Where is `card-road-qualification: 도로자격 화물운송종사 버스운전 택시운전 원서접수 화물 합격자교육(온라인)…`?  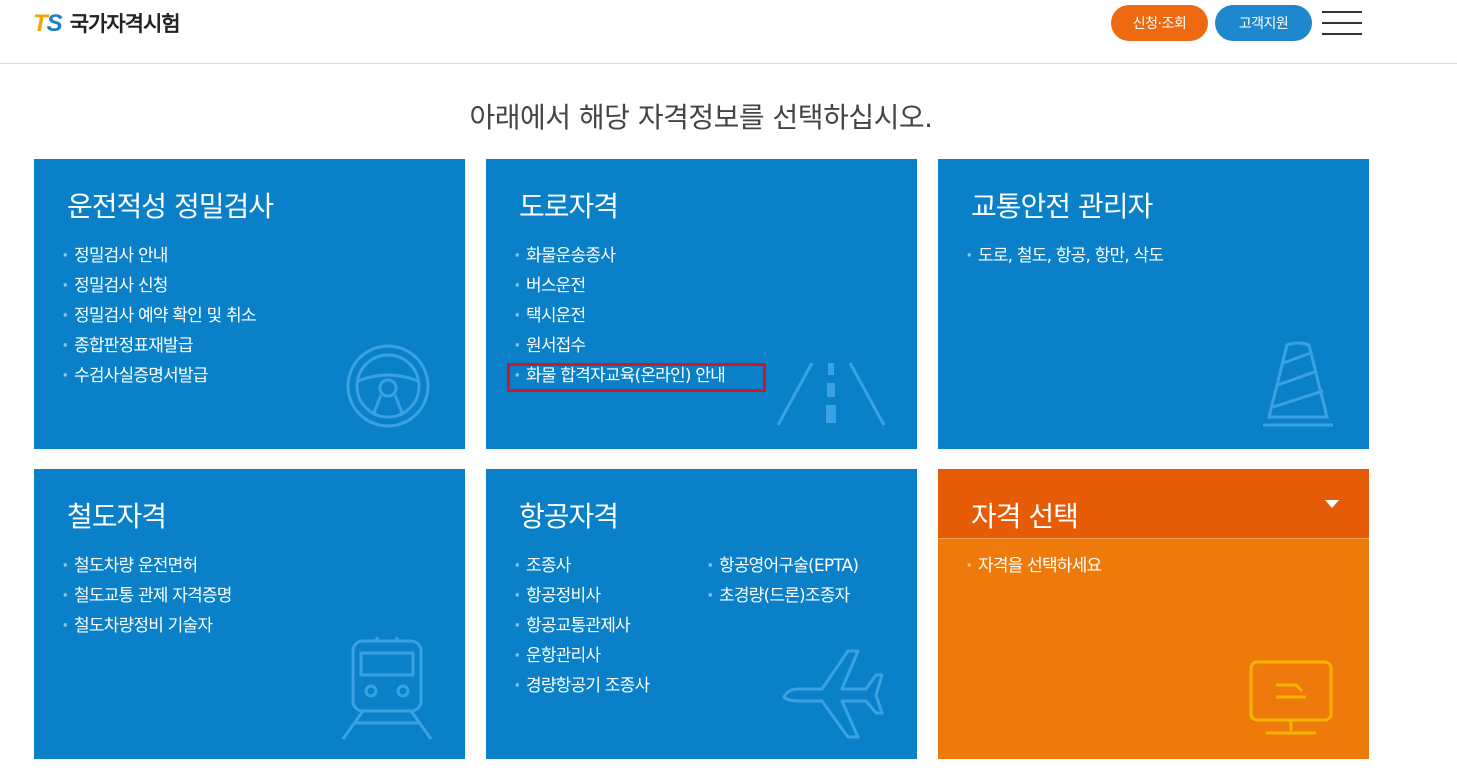
card-road-qualification: 도로자격 화물운송종사 버스운전 택시운전 원서접수 화물 합격자교육(온라인)… is located at coordinates (701, 304).